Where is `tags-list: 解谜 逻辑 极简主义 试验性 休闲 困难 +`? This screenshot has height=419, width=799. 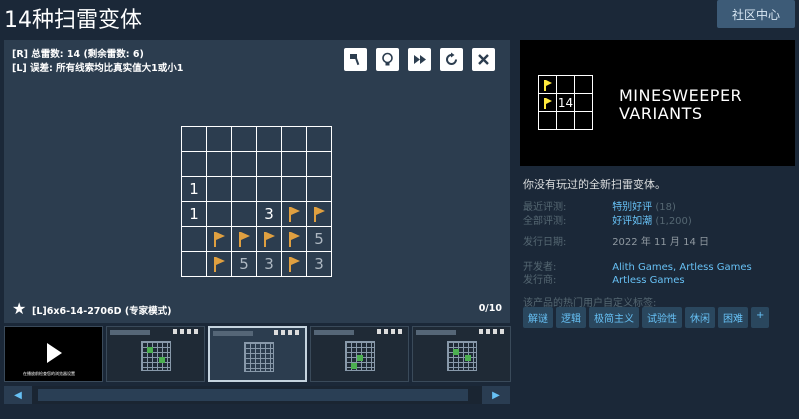
tags-list: 解谜 逻辑 极简主义 试验性 休闲 困难 + is located at coordinates (646, 317).